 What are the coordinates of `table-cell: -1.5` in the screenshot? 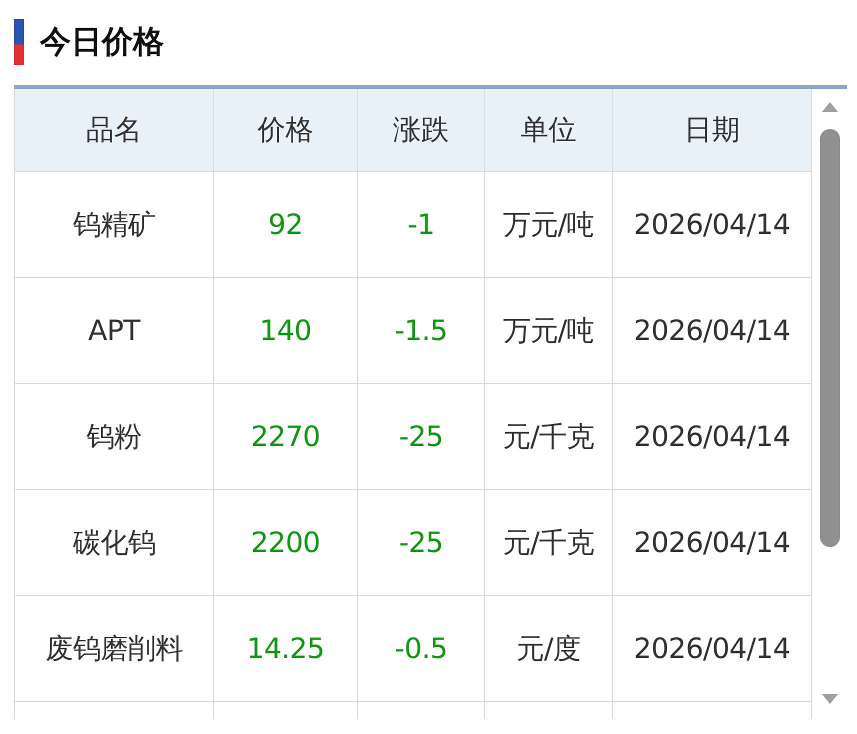 It's located at (421, 331).